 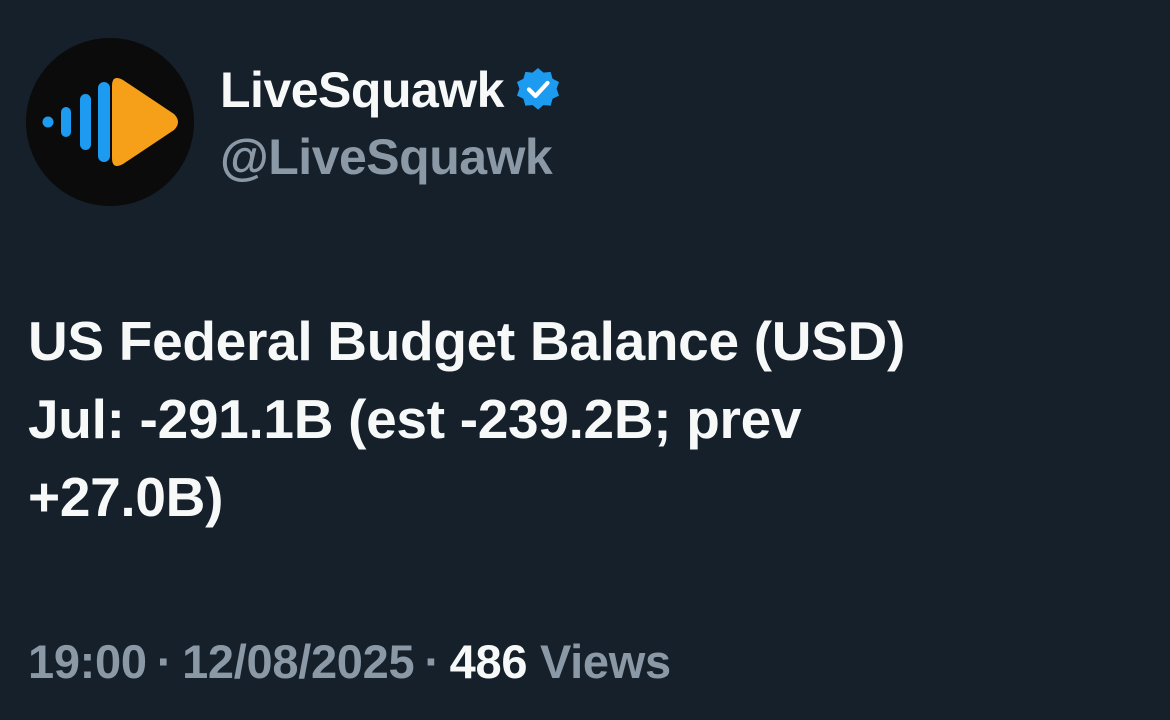 What do you see at coordinates (126, 497) in the screenshot?
I see `tweet-text-line: +27.0B)` at bounding box center [126, 497].